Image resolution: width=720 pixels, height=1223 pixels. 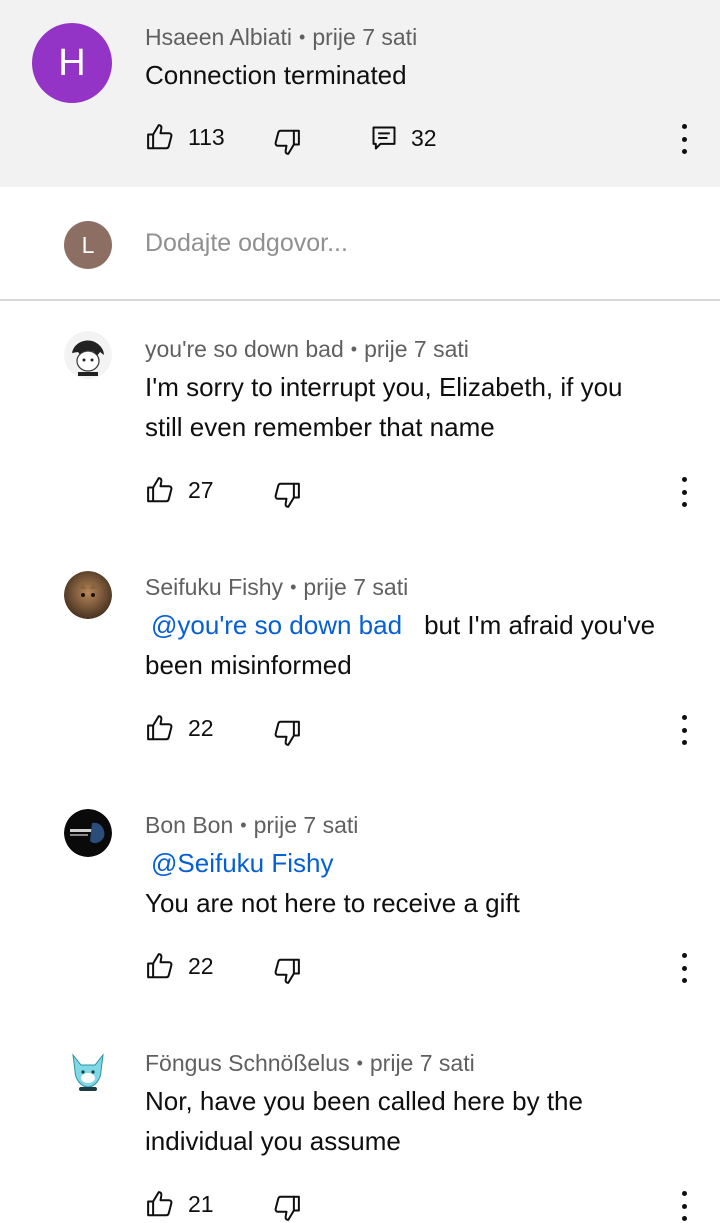 What do you see at coordinates (242, 863) in the screenshot?
I see `mention-link: @Seifuku Fishy` at bounding box center [242, 863].